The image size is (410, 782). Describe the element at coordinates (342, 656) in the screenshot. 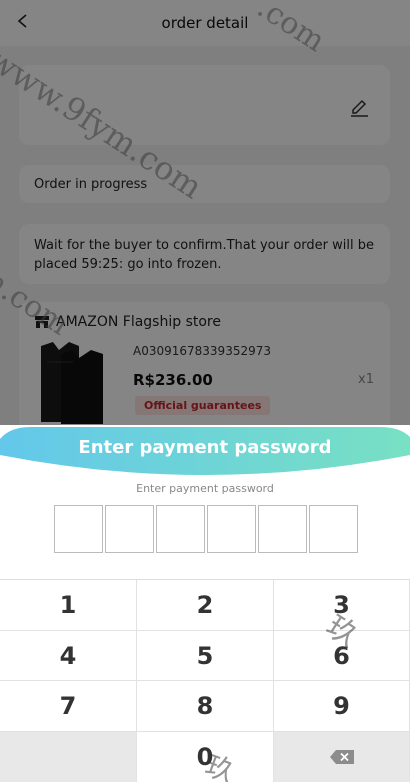

I see `key-6: 6` at that location.